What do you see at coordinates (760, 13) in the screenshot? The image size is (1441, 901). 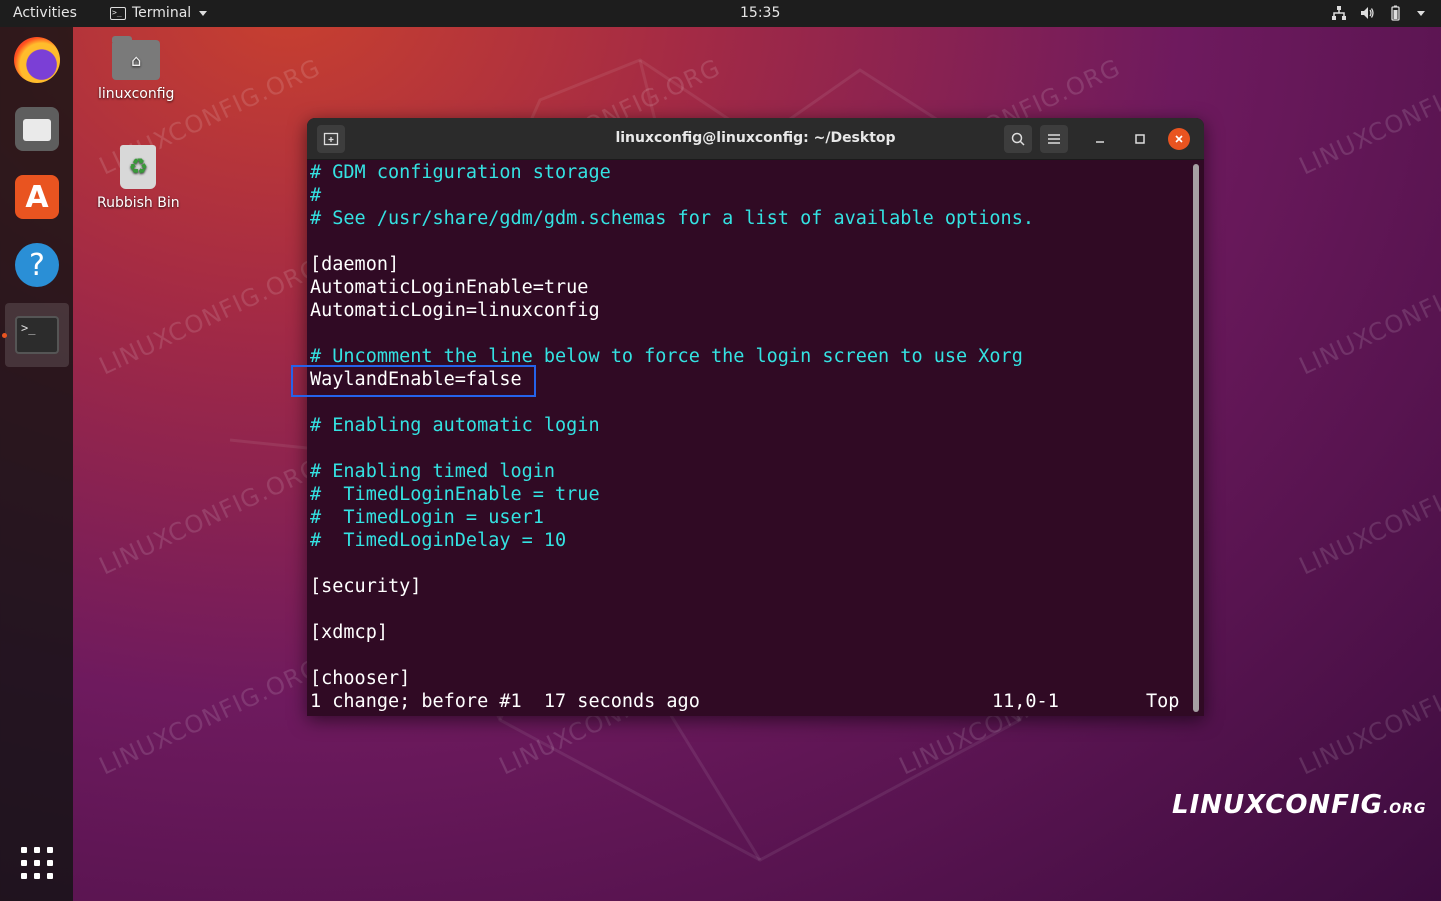 I see `clock: 15:35` at bounding box center [760, 13].